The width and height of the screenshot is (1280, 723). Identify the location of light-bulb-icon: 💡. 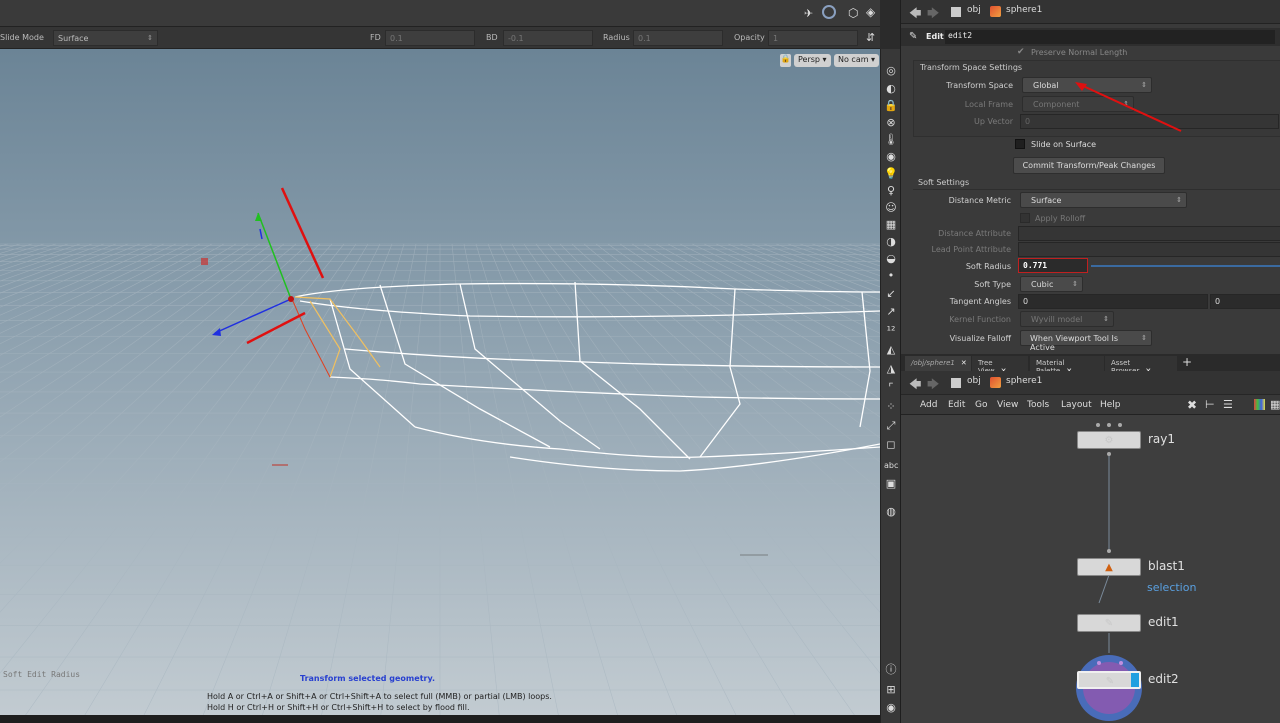
(891, 174).